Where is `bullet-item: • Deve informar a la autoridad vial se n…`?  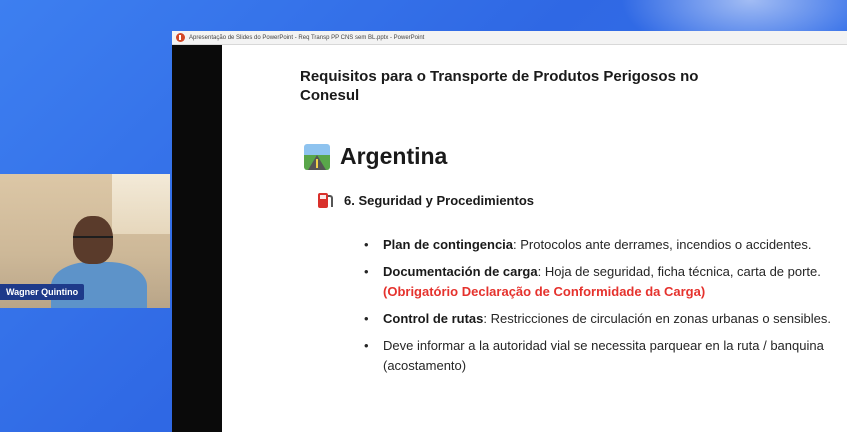 bullet-item: • Deve informar a la autoridad vial se n… is located at coordinates (603, 356).